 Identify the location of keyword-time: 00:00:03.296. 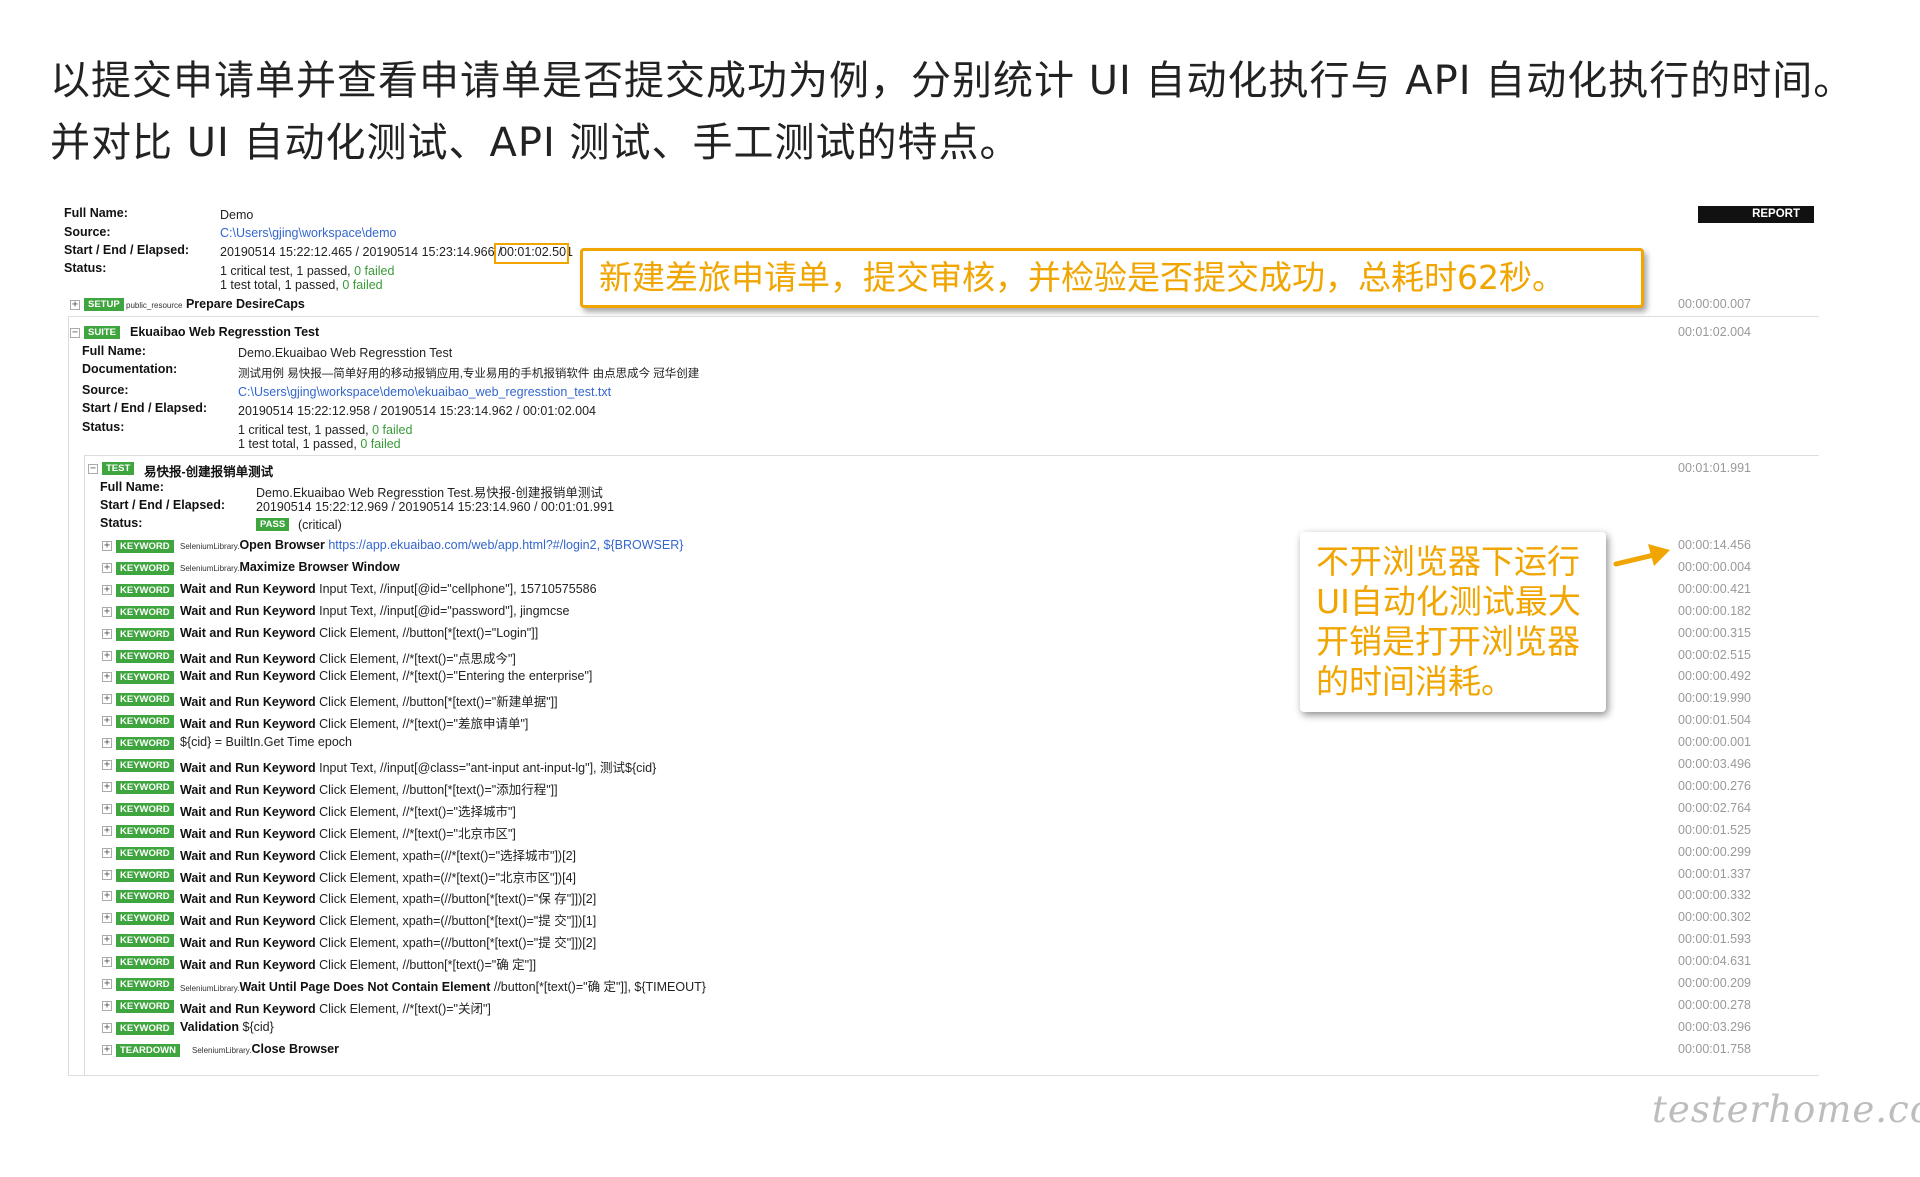
(1714, 1026).